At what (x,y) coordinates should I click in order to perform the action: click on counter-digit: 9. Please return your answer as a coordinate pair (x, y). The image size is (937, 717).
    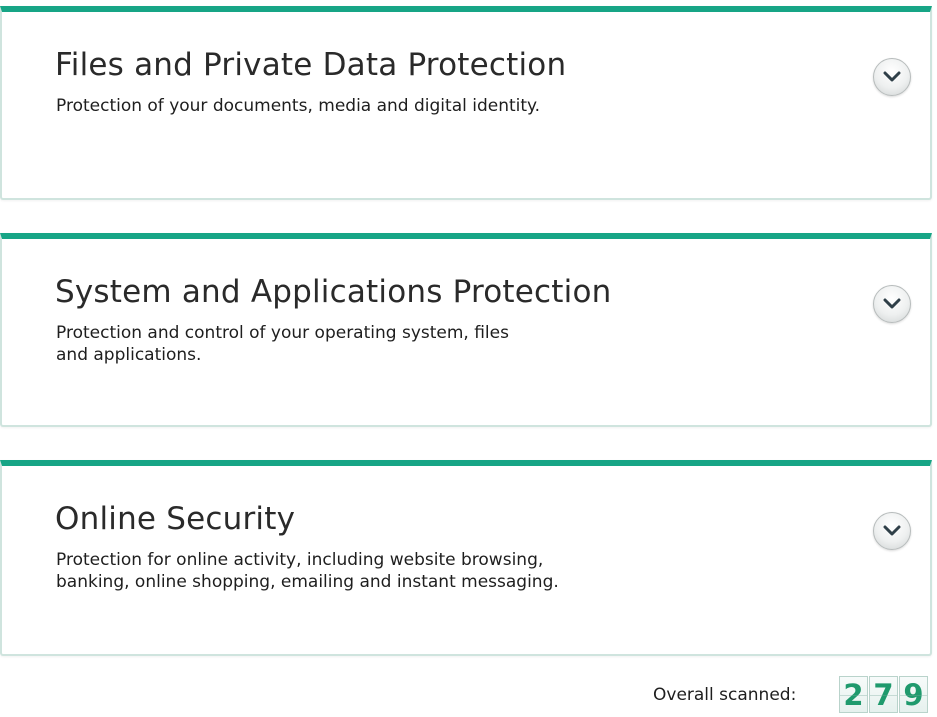
    Looking at the image, I should click on (913, 694).